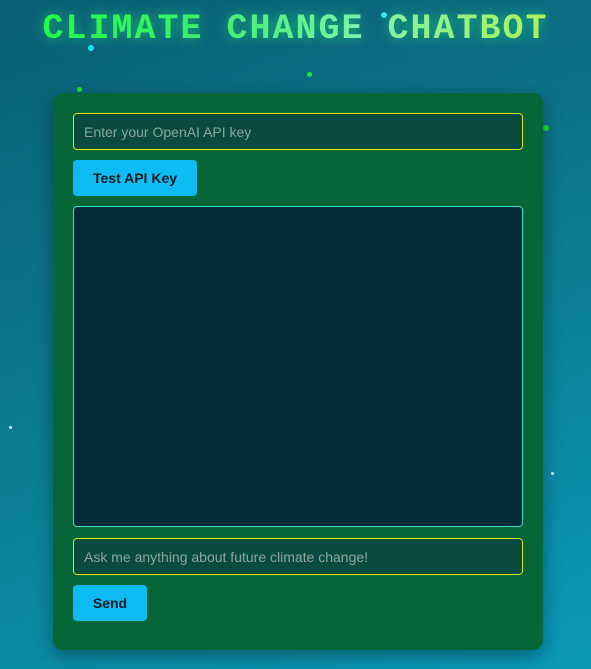 This screenshot has height=669, width=591. Describe the element at coordinates (135, 178) in the screenshot. I see `test-api-key-button: Test API Key` at that location.